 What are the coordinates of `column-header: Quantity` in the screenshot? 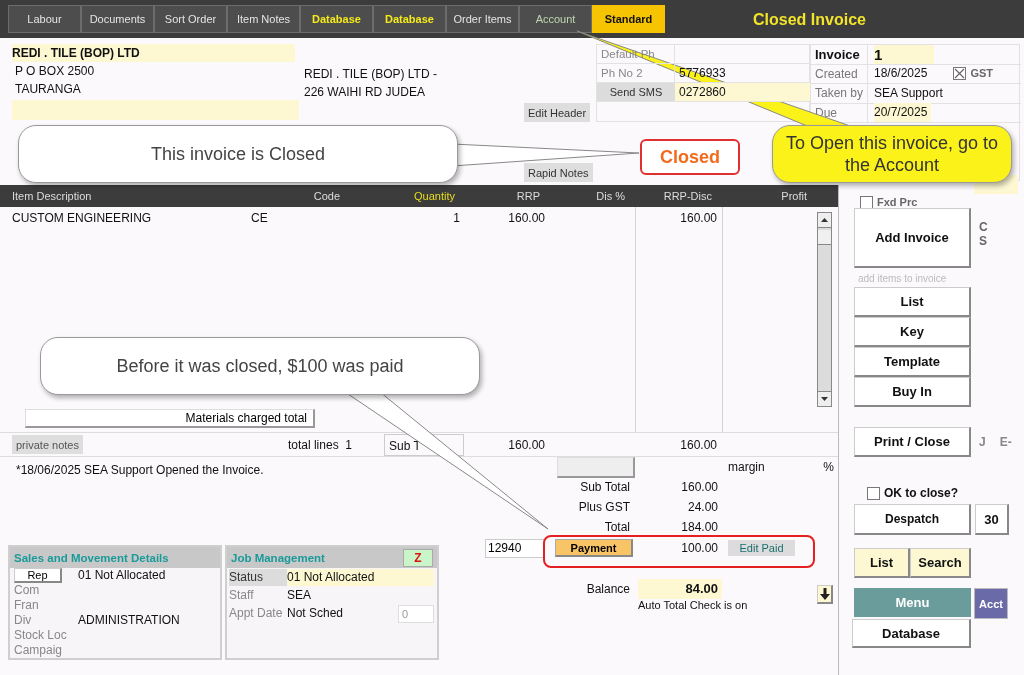 It's located at (434, 196).